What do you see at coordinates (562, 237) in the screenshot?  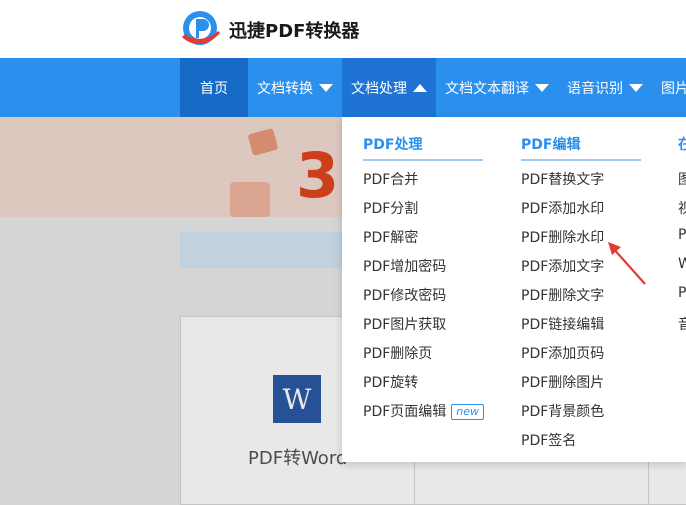 I see `menu-item-pdf-remove-watermark: PDF删除水印` at bounding box center [562, 237].